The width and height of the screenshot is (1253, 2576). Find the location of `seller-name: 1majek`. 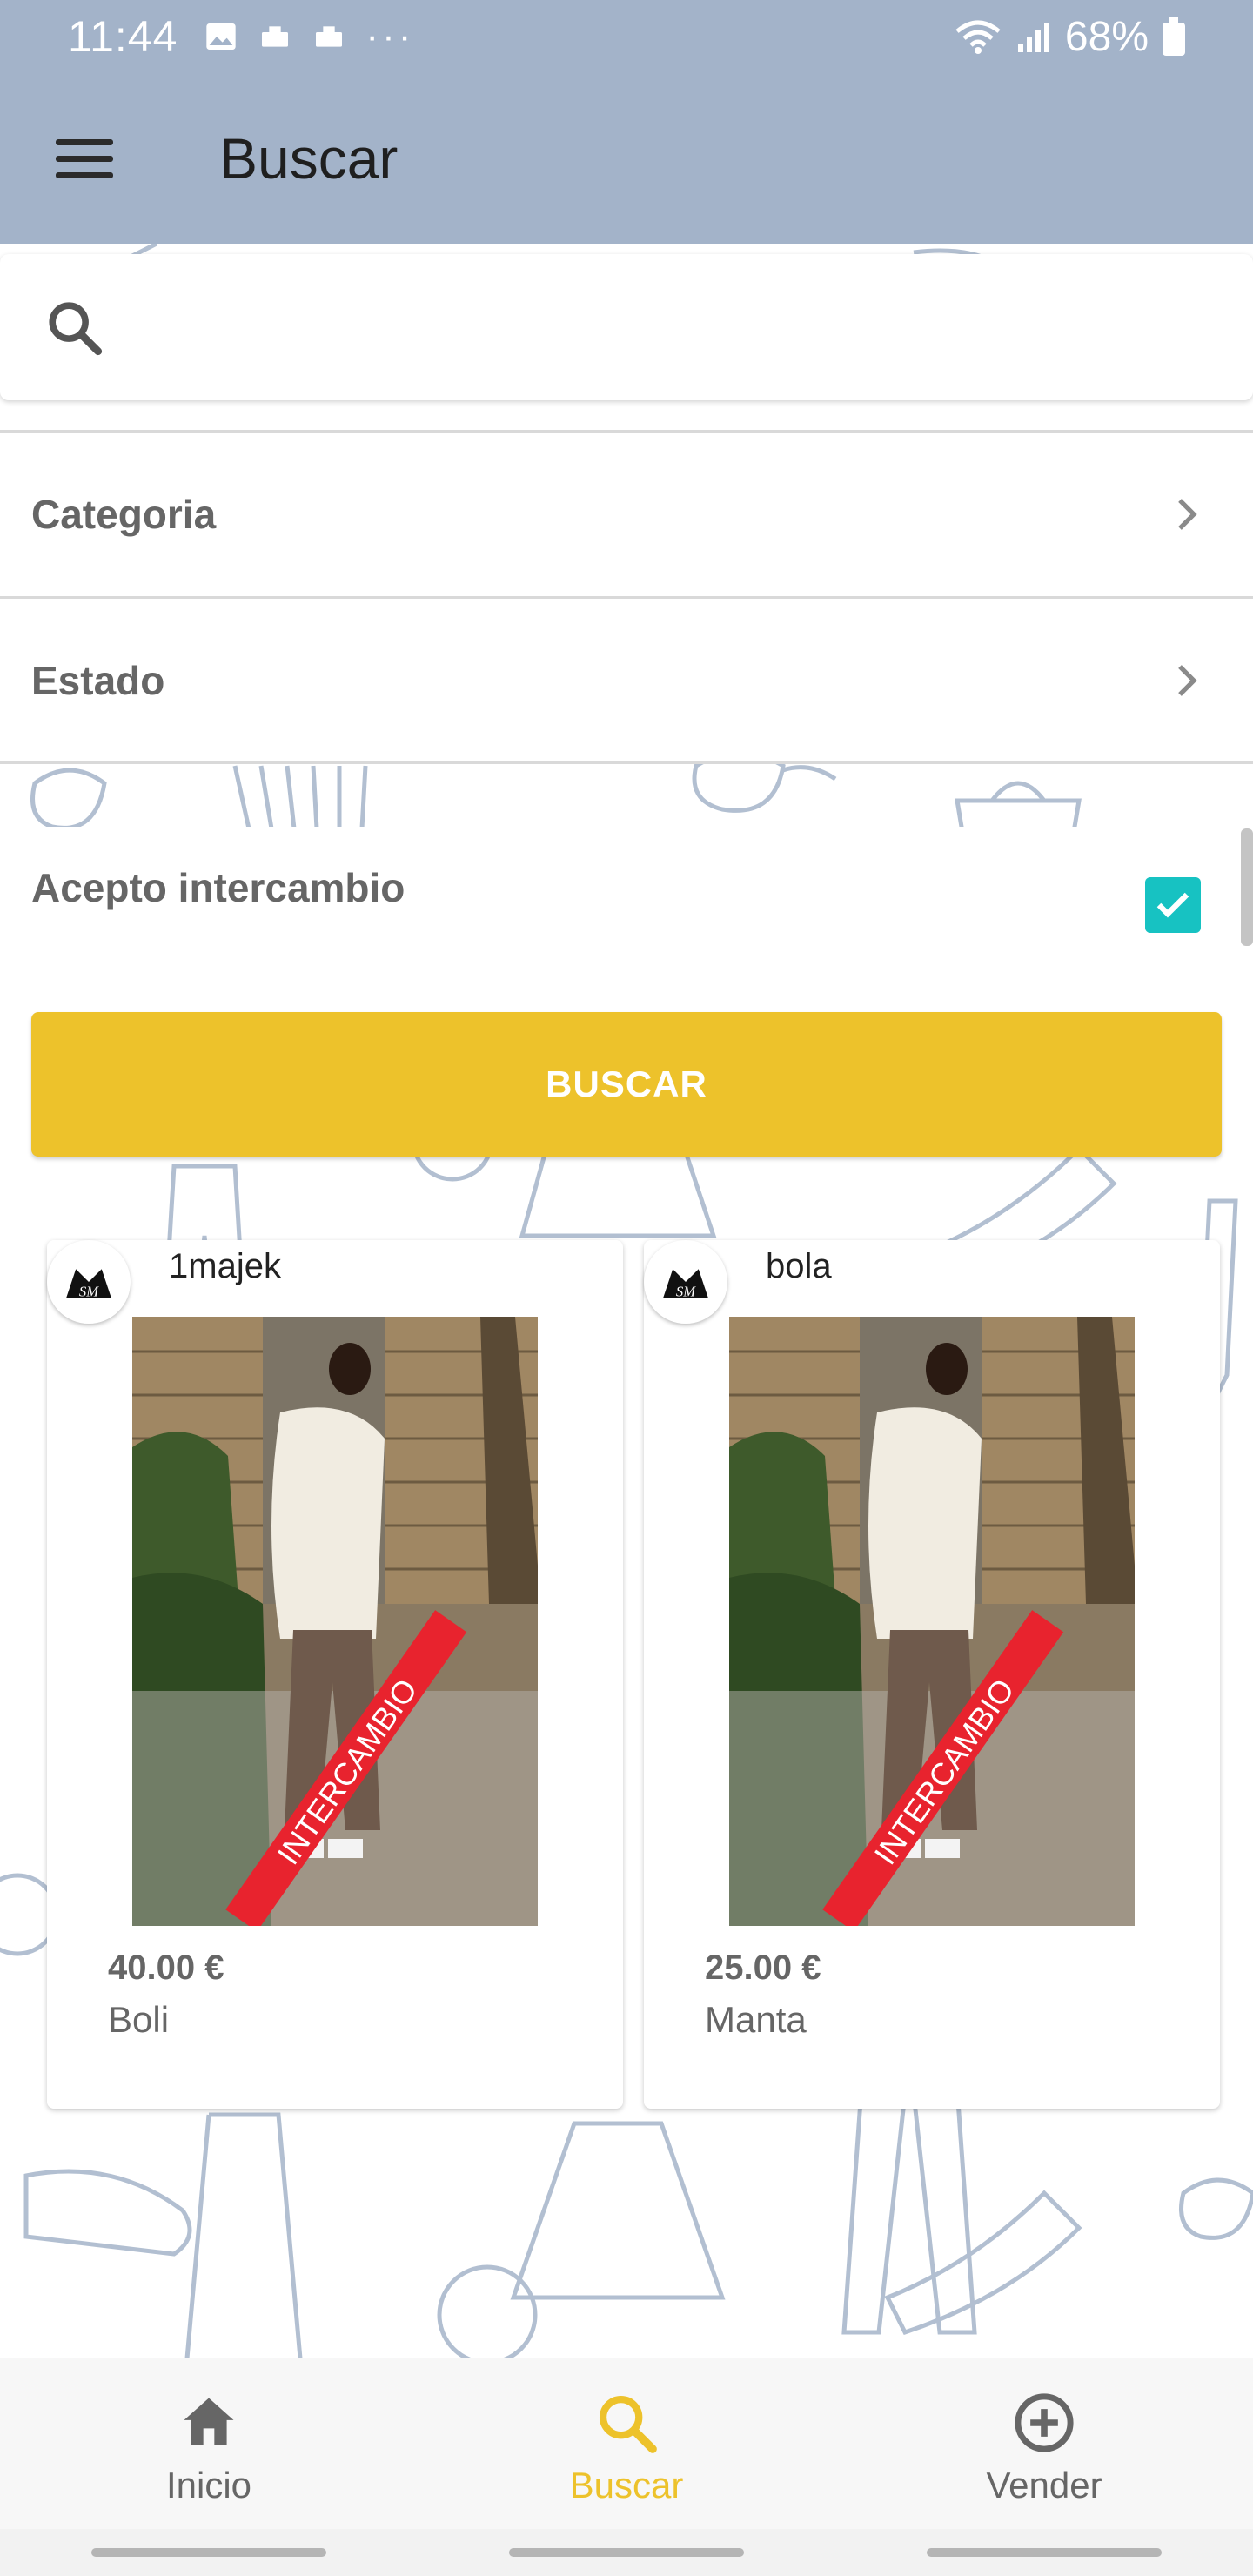

seller-name: 1majek is located at coordinates (225, 1266).